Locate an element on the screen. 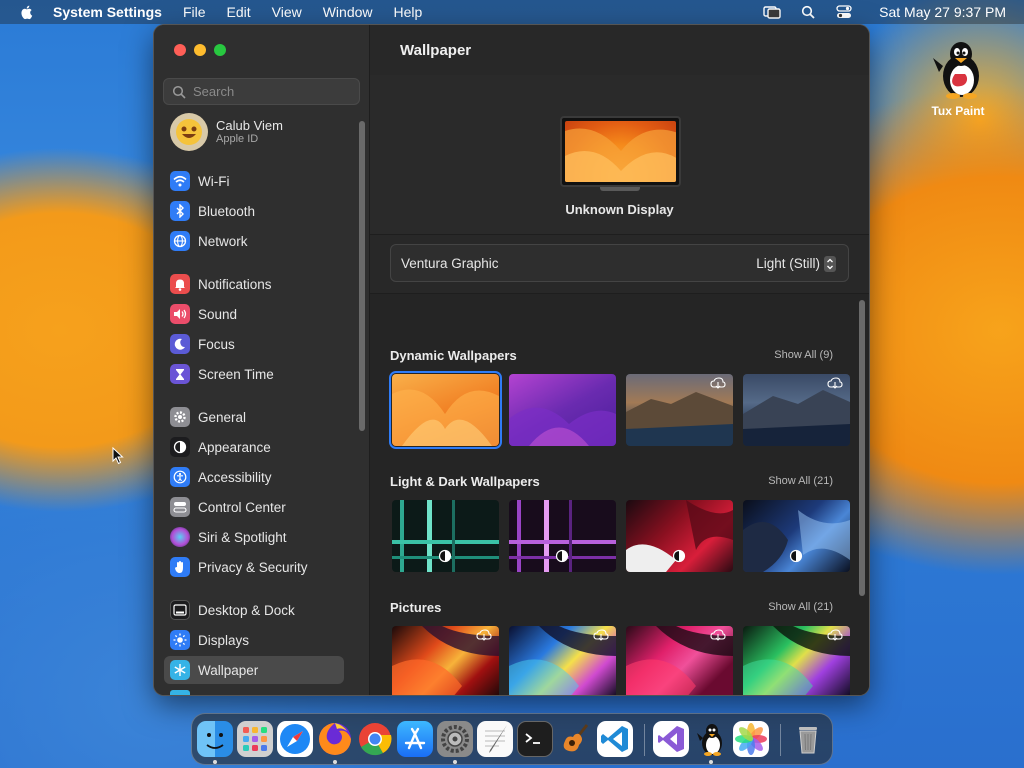 The width and height of the screenshot is (1024, 768). show-all-pictures-button: Show All (21) is located at coordinates (800, 607).